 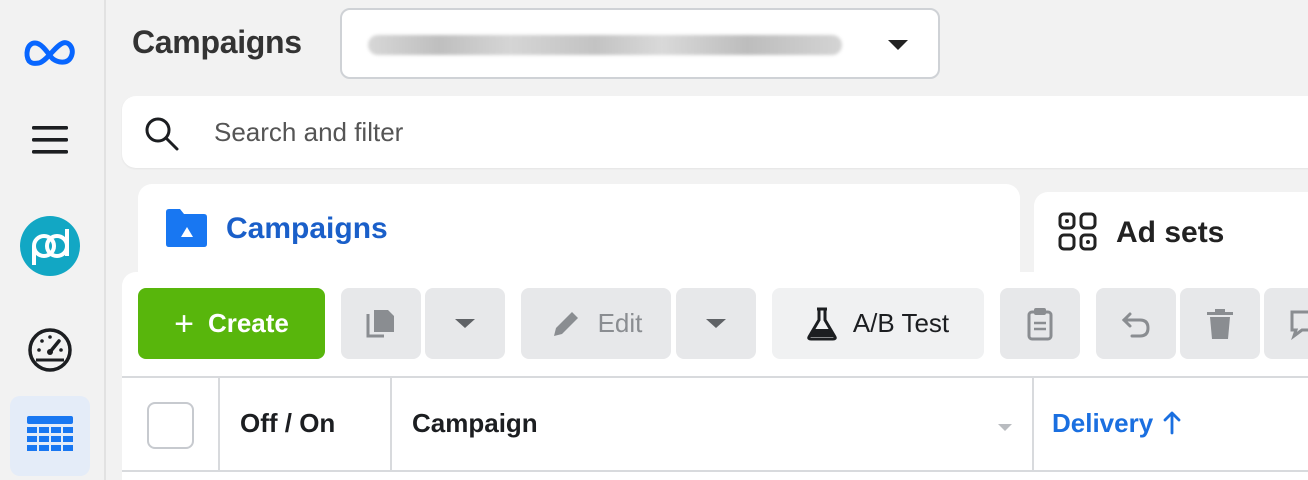 I want to click on create-button: + Create, so click(x=231, y=323).